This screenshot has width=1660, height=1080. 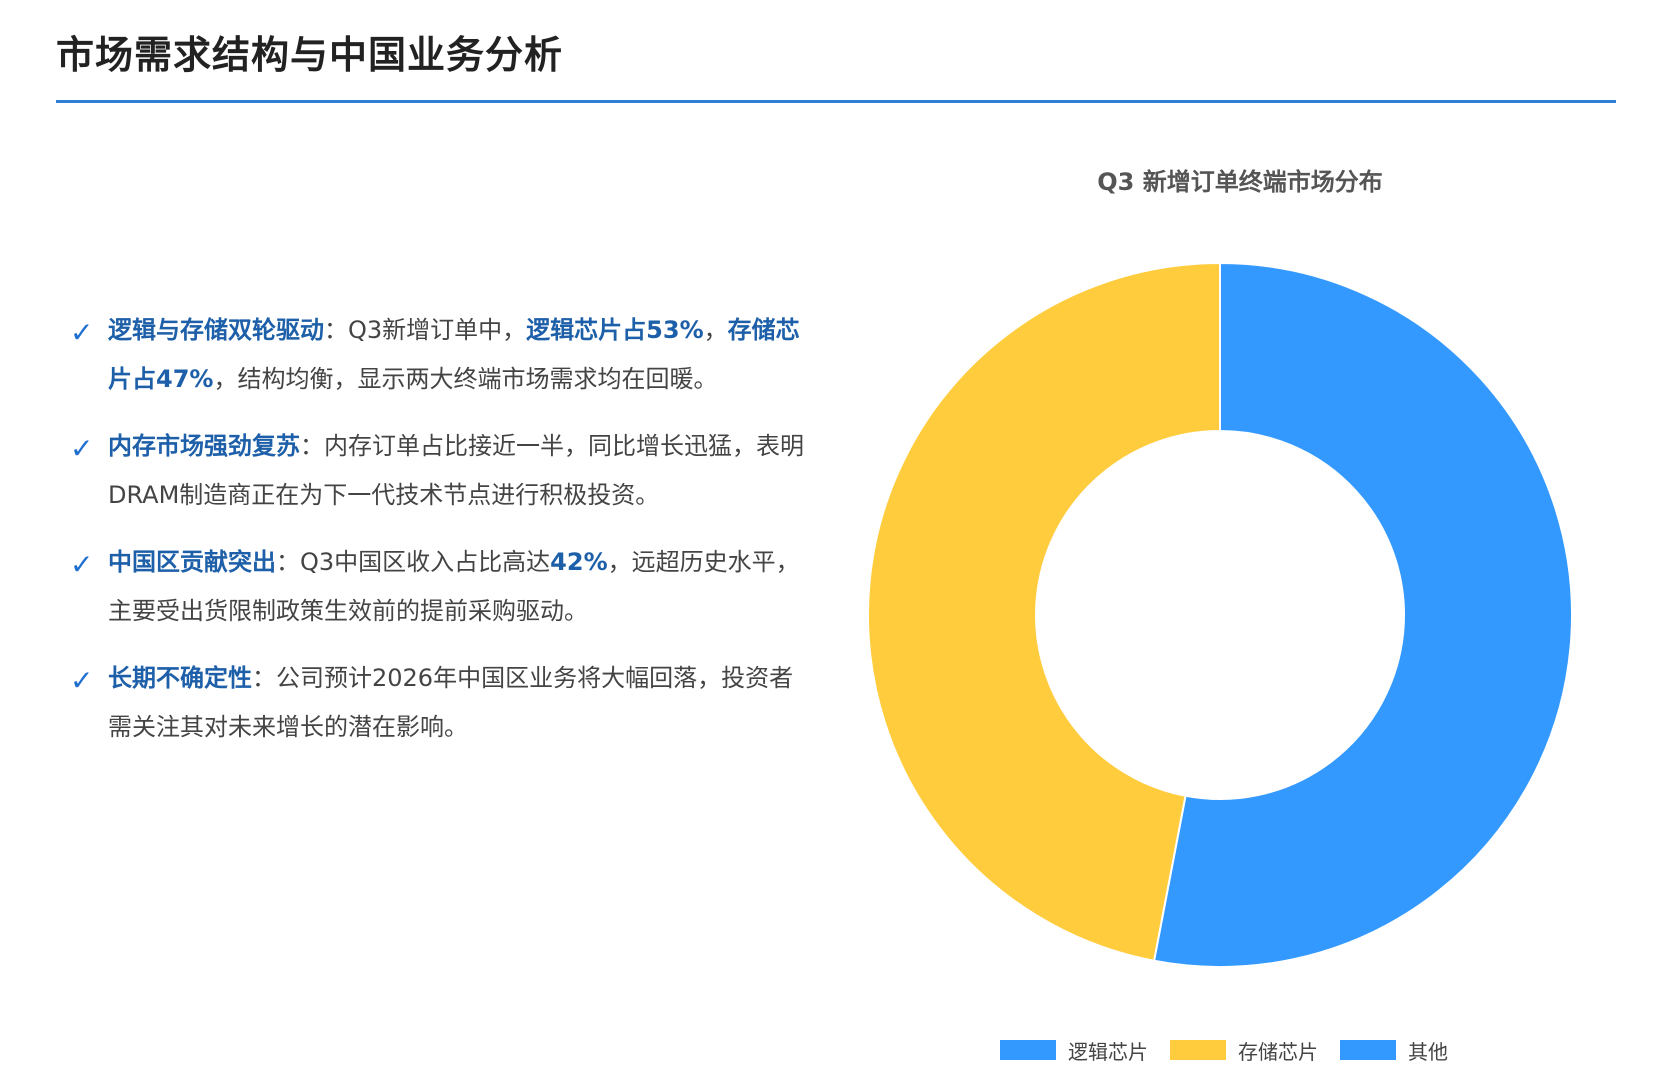 I want to click on title-divider, so click(x=836, y=101).